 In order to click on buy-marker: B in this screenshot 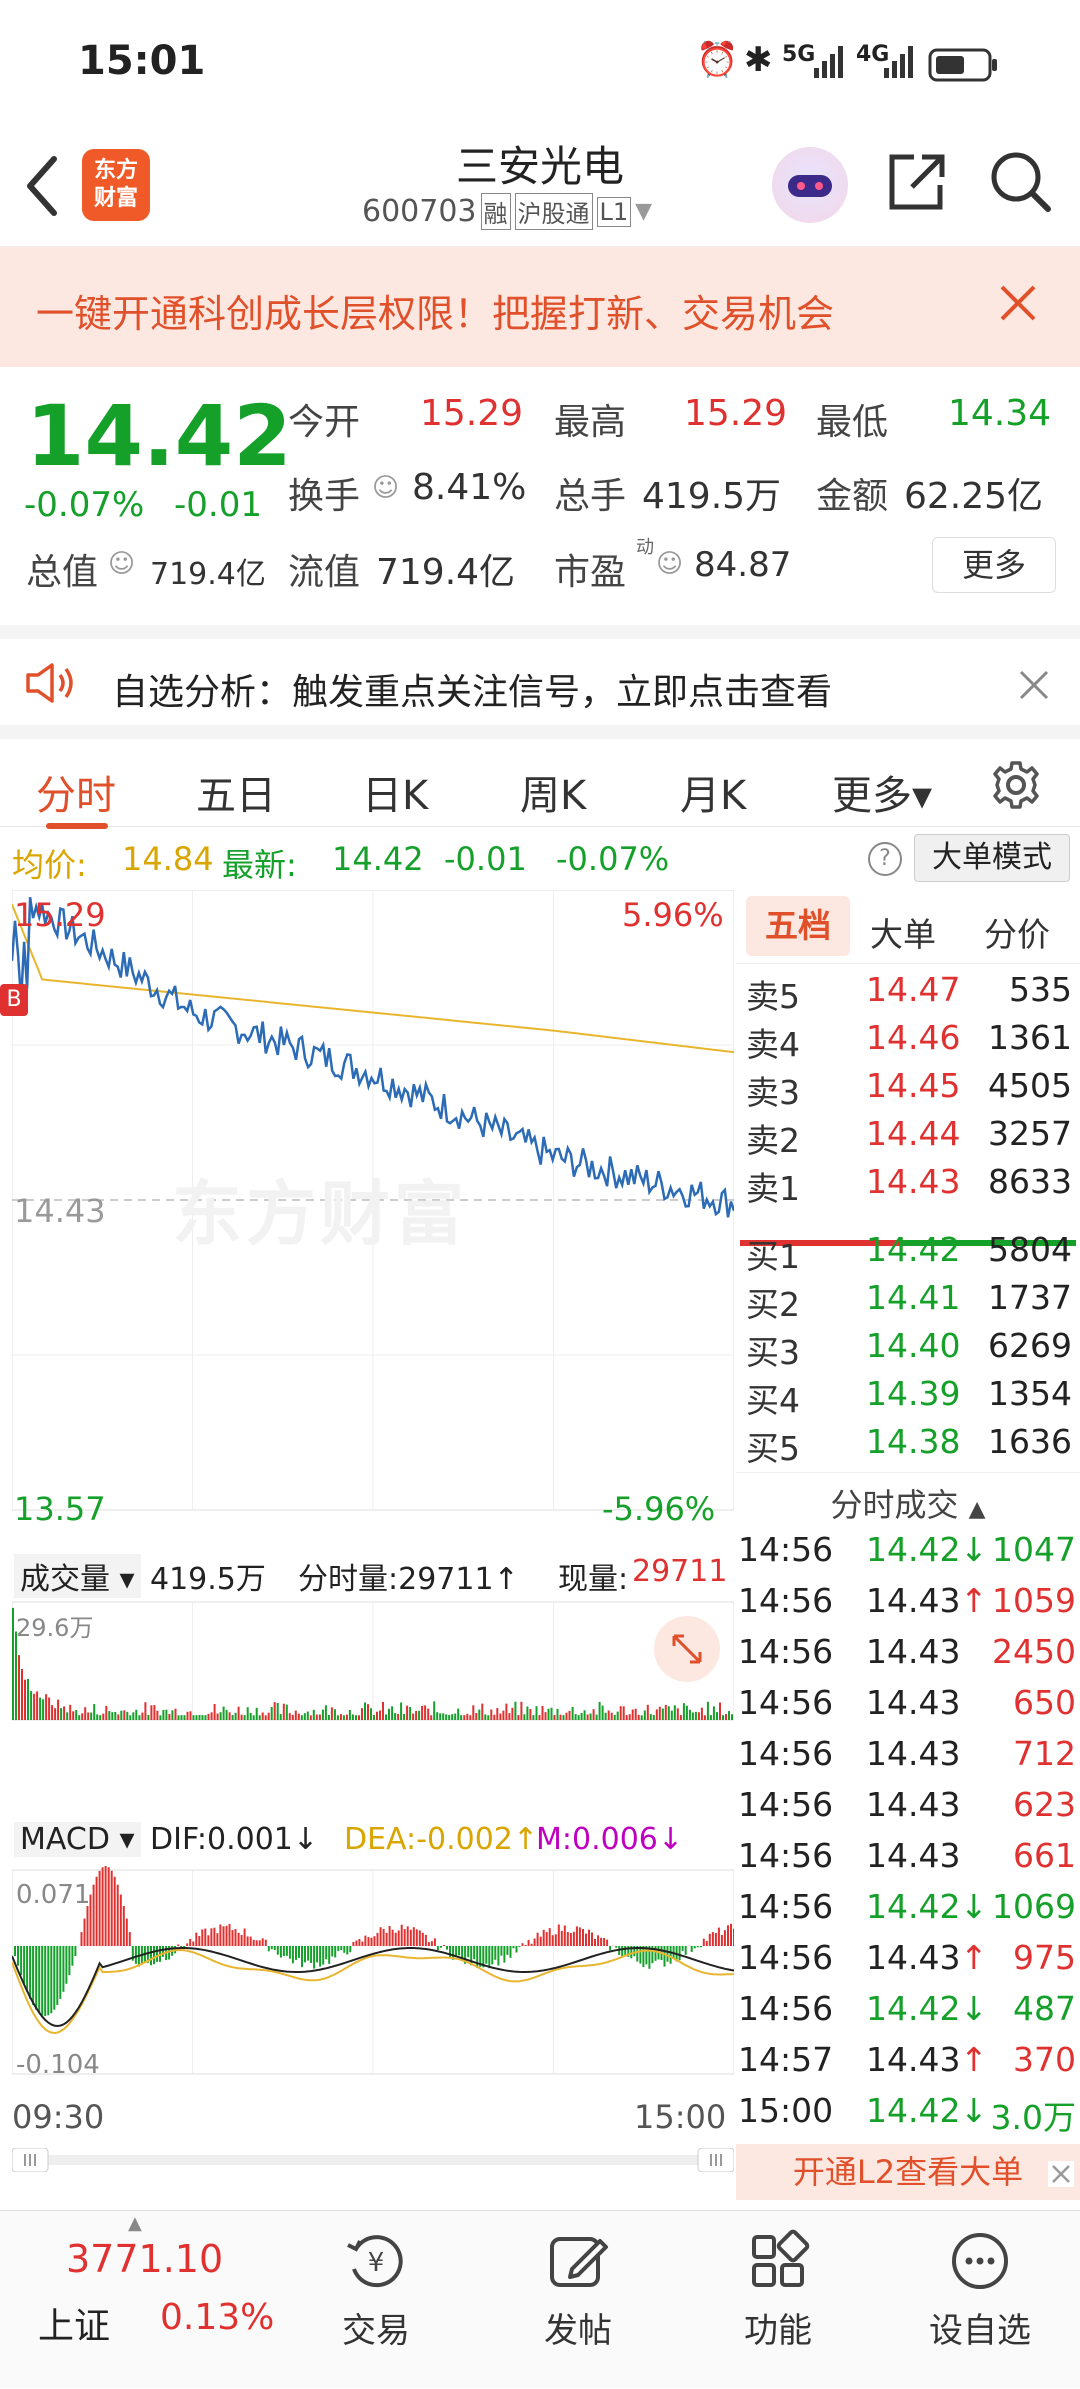, I will do `click(14, 1000)`.